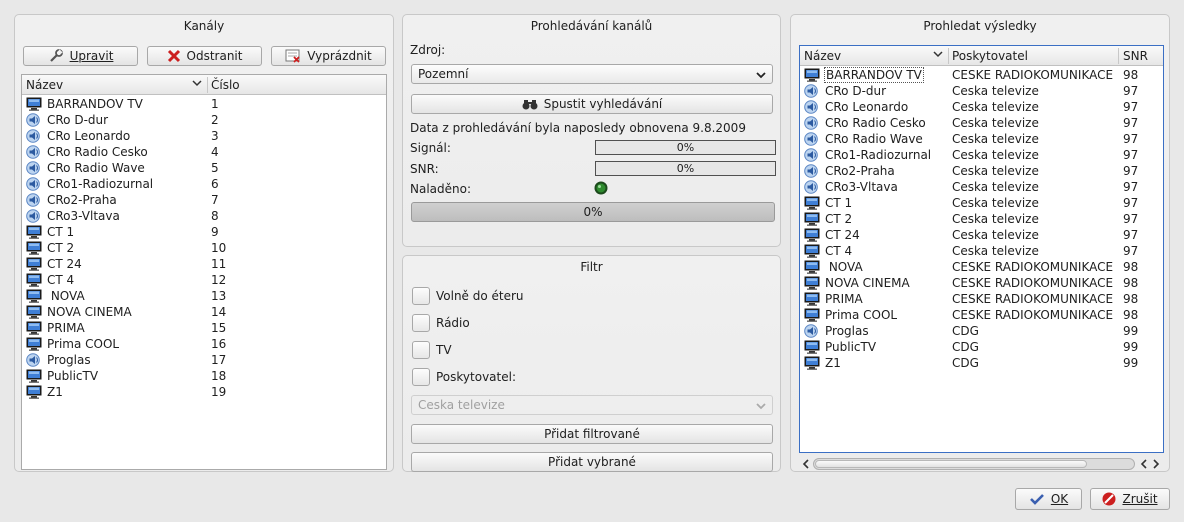 The width and height of the screenshot is (1184, 522). Describe the element at coordinates (1135, 56) in the screenshot. I see `col-header-snr: SNR` at that location.